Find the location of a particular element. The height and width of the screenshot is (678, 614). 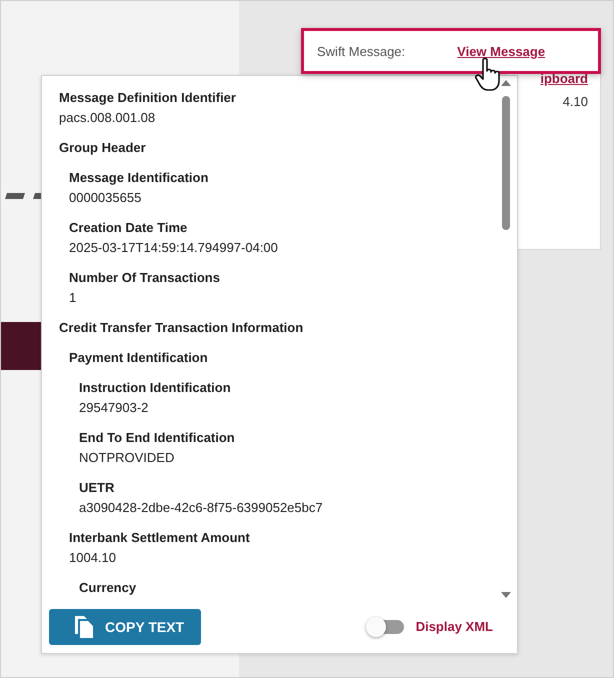

field-value: 2025-03-17T14:59:14.794997-04:00 is located at coordinates (174, 248).